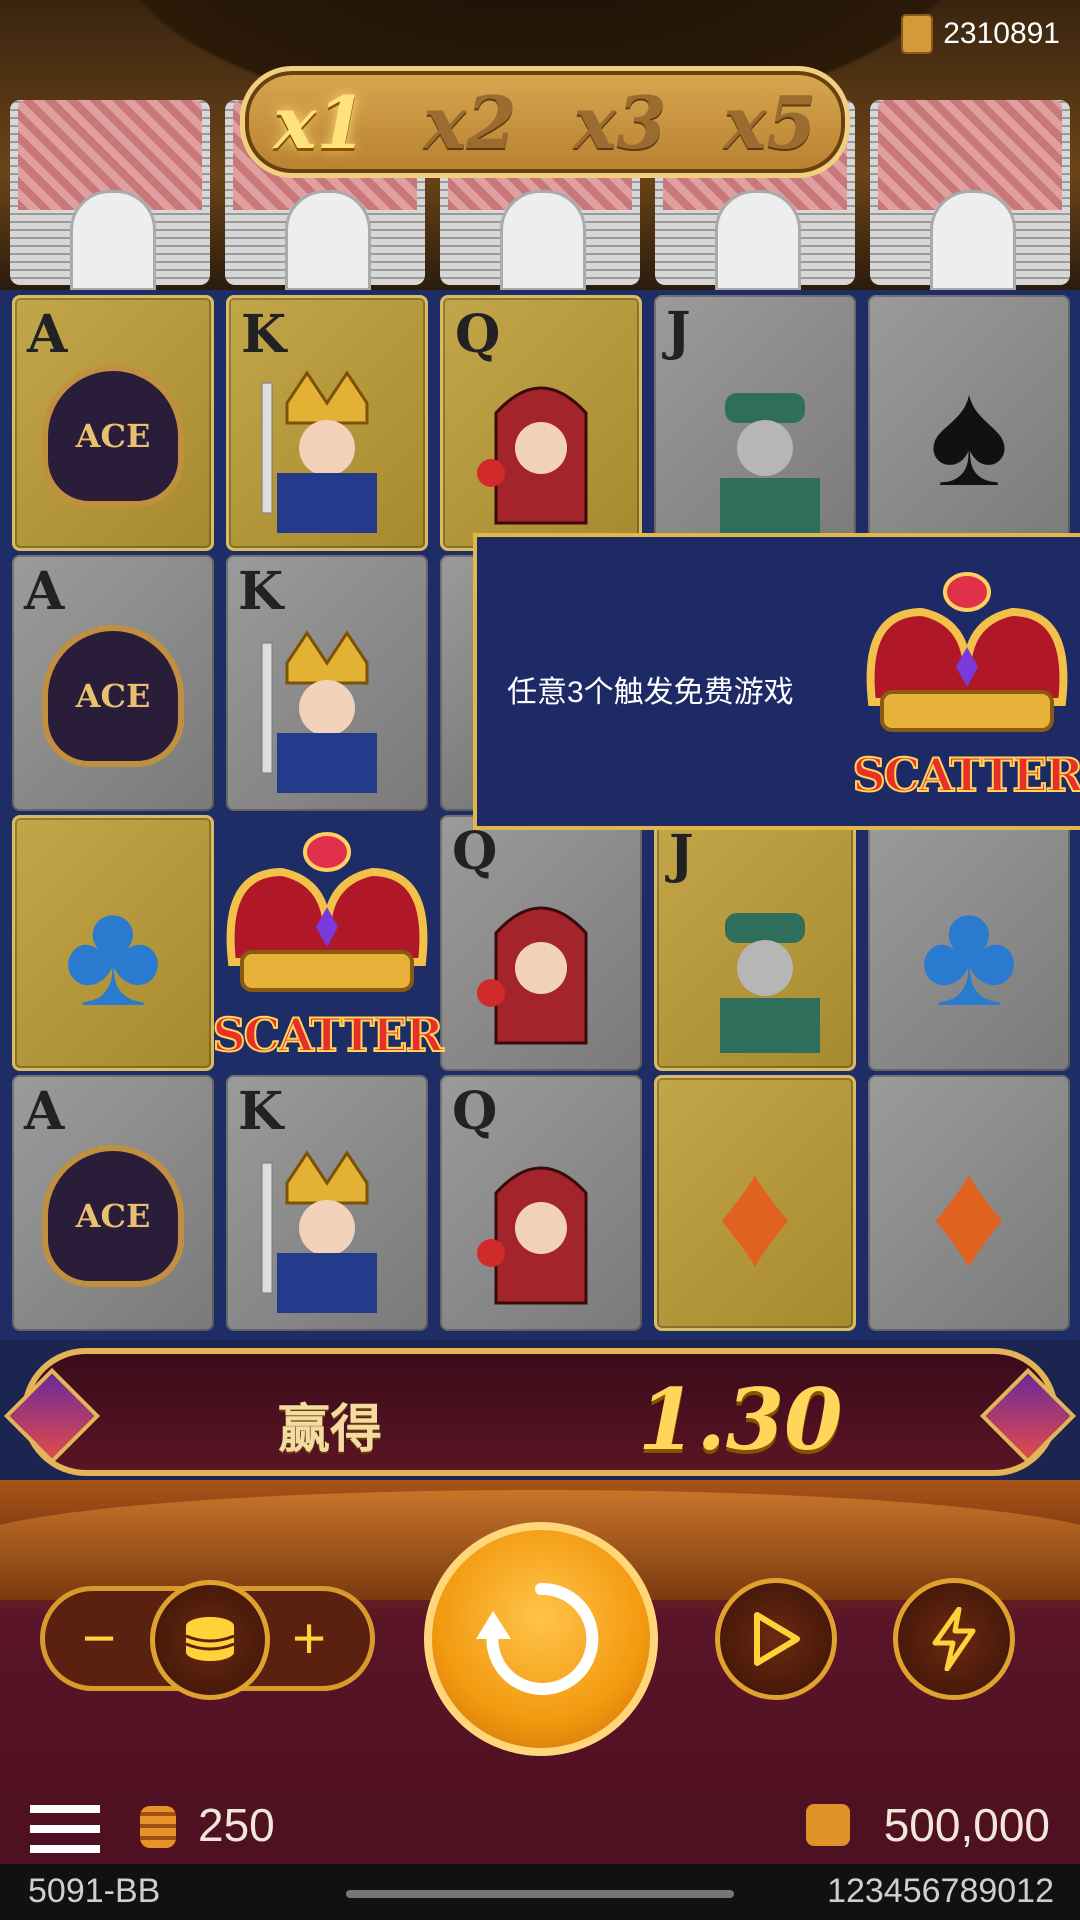 This screenshot has height=1920, width=1080. Describe the element at coordinates (917, 34) in the screenshot. I see `jackpot-icon` at that location.